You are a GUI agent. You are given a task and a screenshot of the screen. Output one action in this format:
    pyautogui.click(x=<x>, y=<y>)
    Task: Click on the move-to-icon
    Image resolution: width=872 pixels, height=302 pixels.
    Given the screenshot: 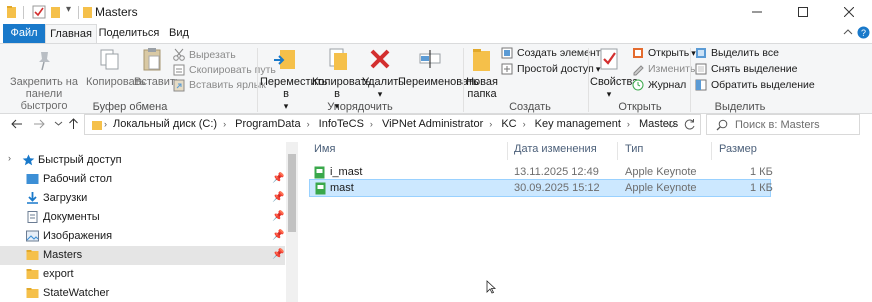 What is the action you would take?
    pyautogui.click(x=284, y=59)
    